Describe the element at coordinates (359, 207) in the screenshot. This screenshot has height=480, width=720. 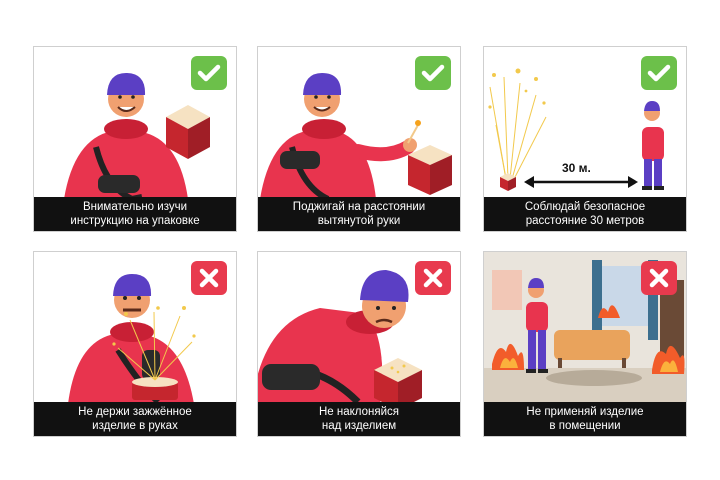
I see `caption-line-1: Поджигай на расстоянии` at that location.